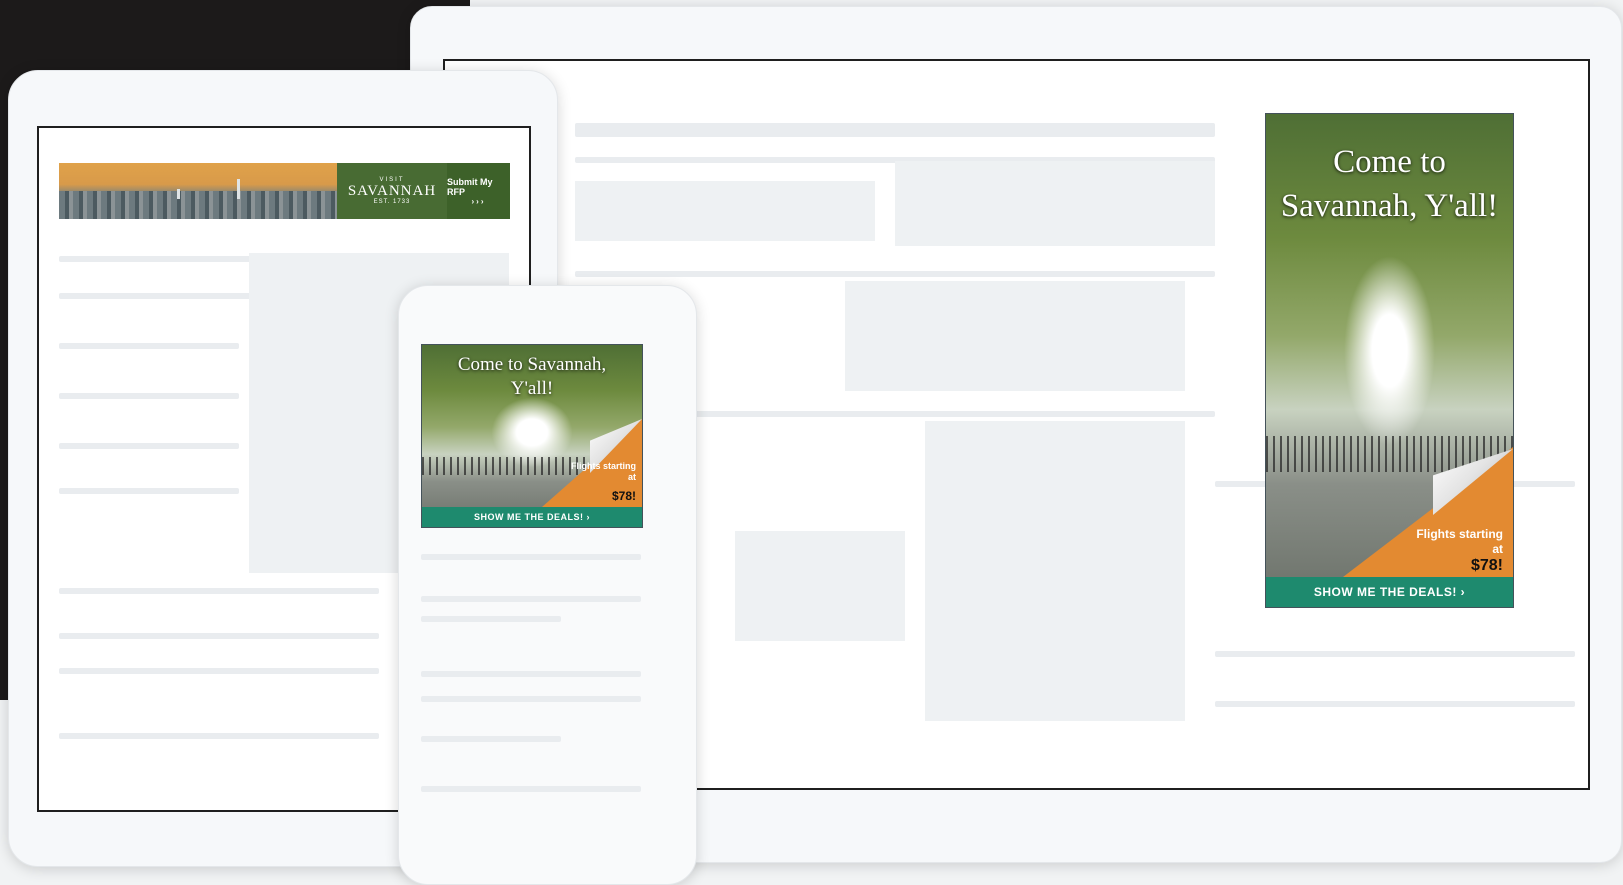 The image size is (1623, 885). I want to click on visit-savannah-logo: VISIT SAVANNAH EST. 1733, so click(392, 191).